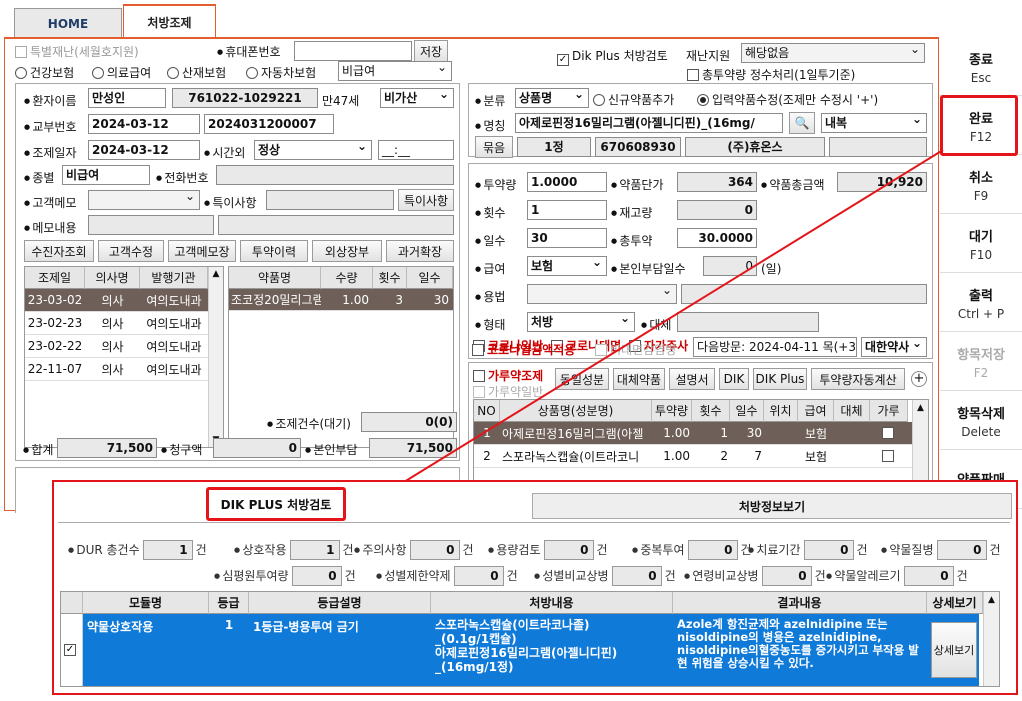  Describe the element at coordinates (725, 576) in the screenshot. I see `dik-count-label: 연령비교상병` at that location.